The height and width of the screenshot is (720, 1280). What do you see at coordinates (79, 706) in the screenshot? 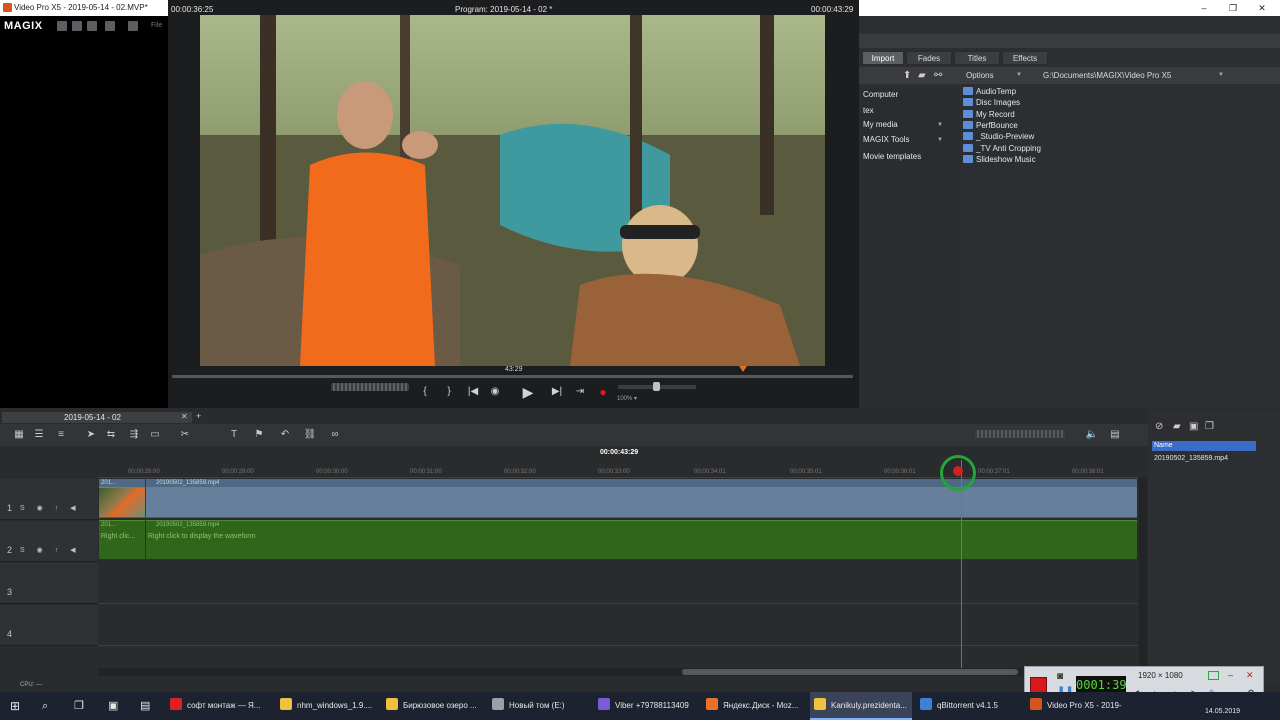
I see `task-view-icon: ❐` at bounding box center [79, 706].